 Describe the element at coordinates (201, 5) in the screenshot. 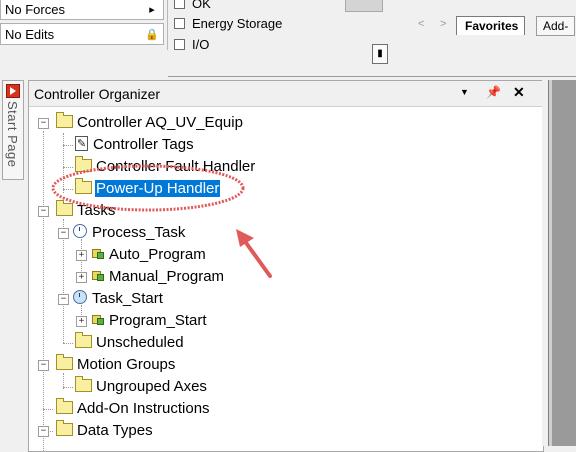

I see `ok-check-label: OK` at that location.